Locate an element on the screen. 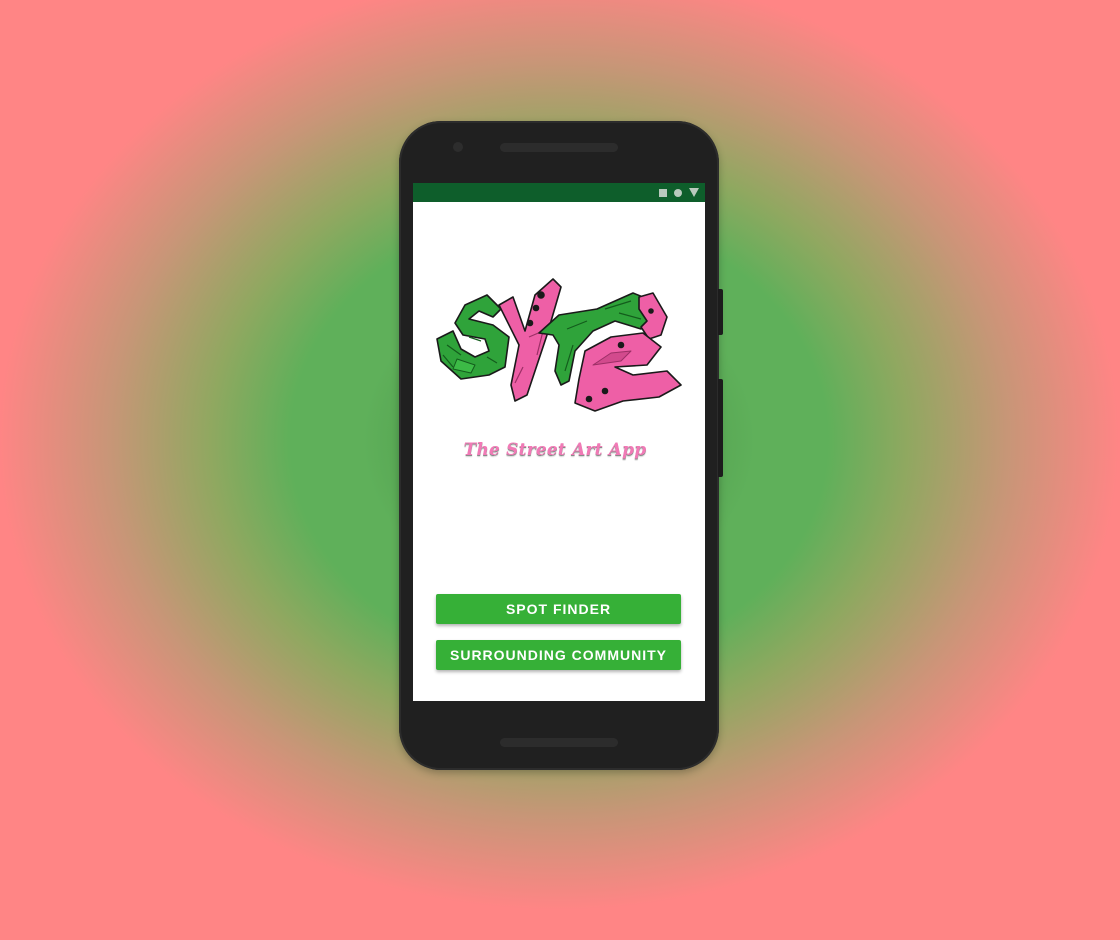  bottom-speaker is located at coordinates (559, 742).